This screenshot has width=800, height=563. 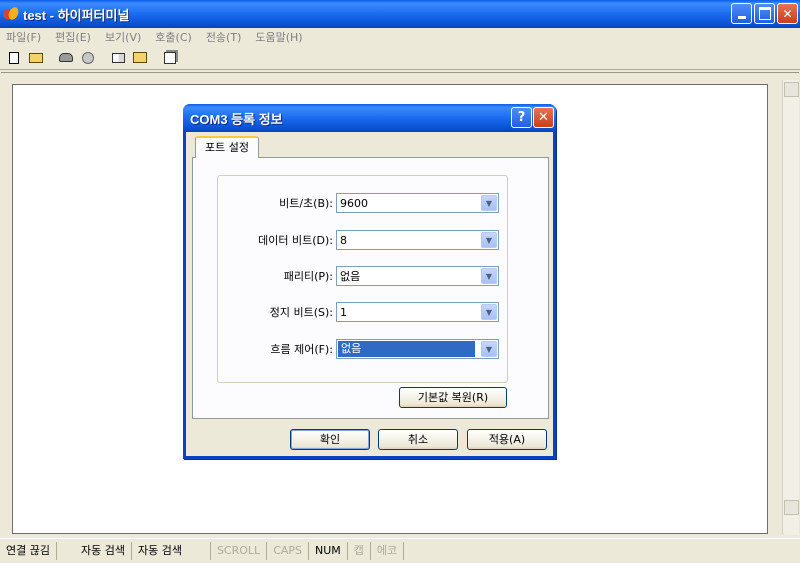 I want to click on window-title: test - 하이퍼터미널, so click(x=76, y=15).